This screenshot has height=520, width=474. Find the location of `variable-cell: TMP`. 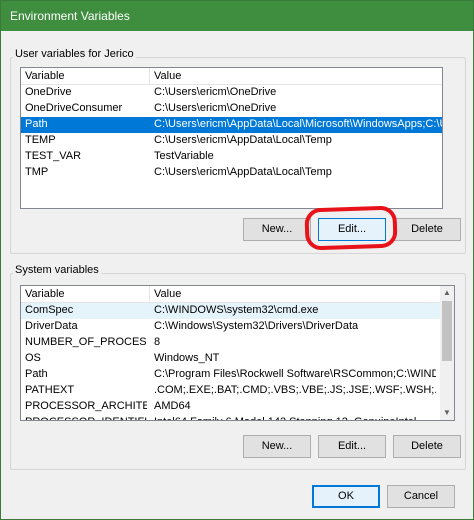

variable-cell: TMP is located at coordinates (37, 172).